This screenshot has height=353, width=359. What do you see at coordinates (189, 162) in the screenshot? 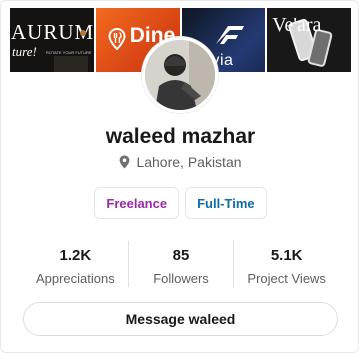
I see `location-text: Lahore, Pakistan` at bounding box center [189, 162].